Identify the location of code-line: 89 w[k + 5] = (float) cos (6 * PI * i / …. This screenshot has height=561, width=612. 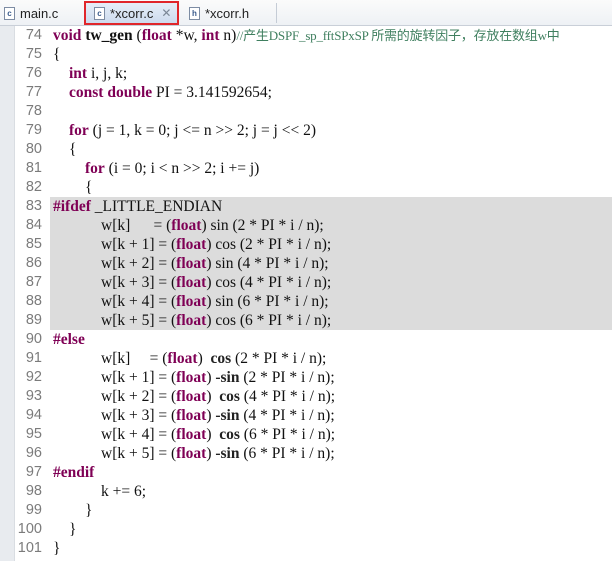
(306, 320).